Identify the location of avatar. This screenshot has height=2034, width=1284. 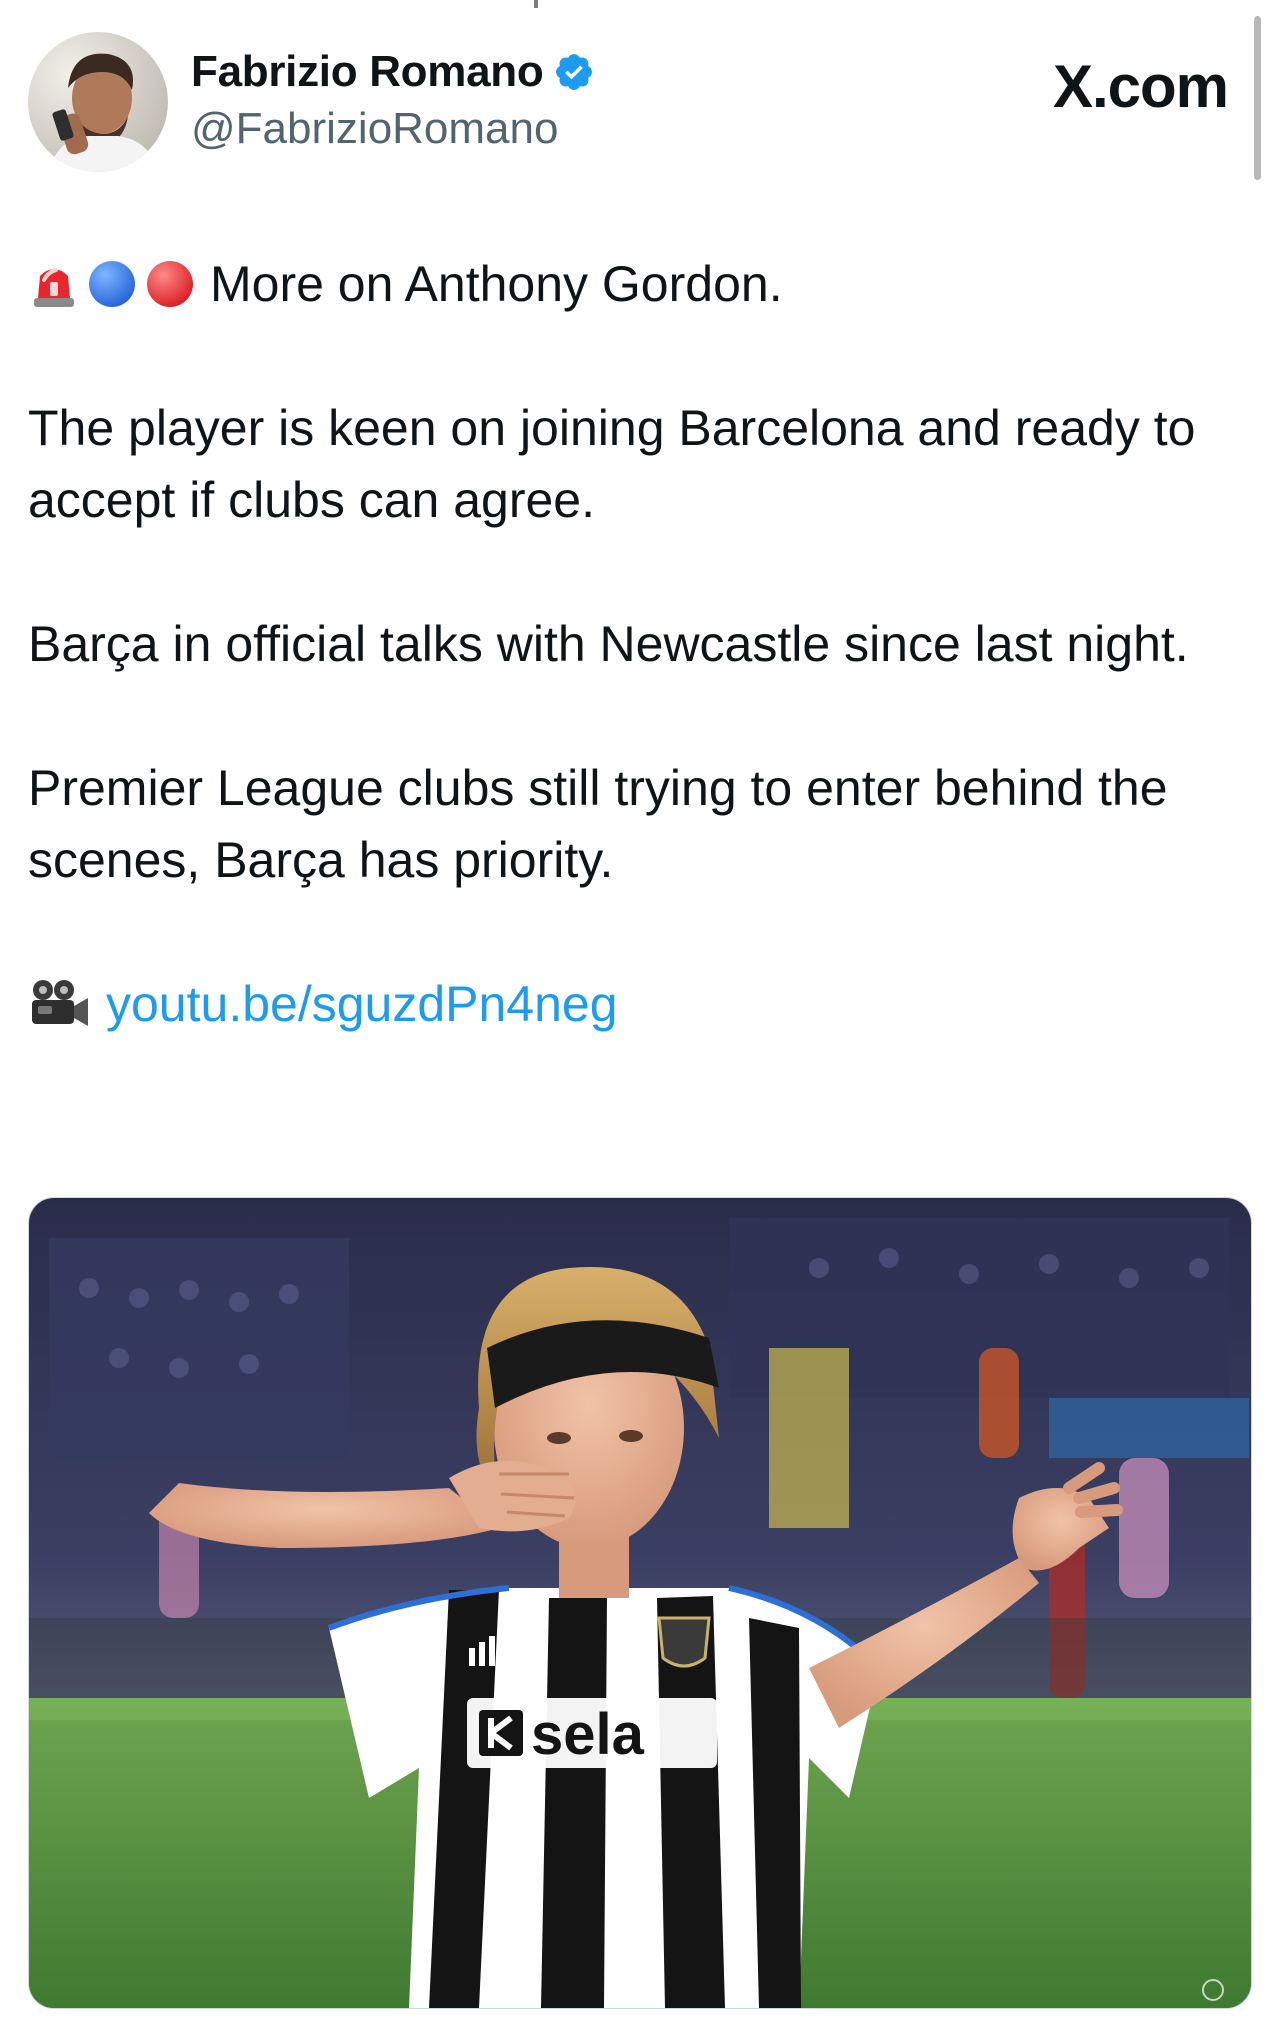
(98, 102).